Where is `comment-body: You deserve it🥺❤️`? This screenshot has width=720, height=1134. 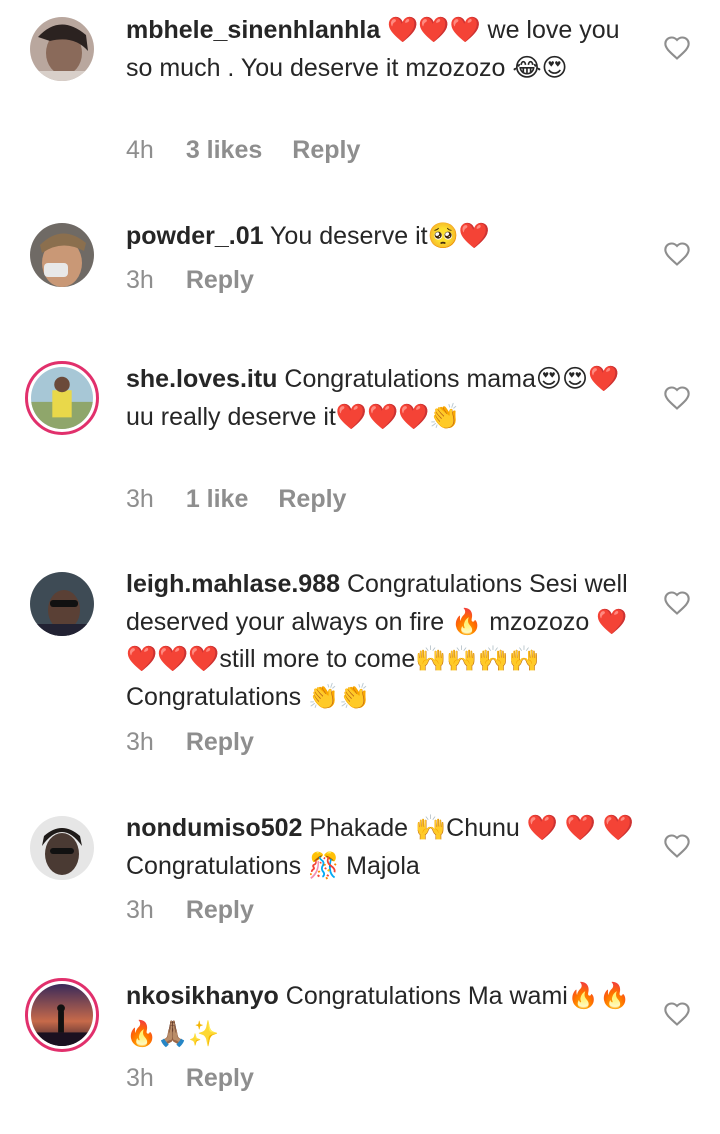
comment-body: You deserve it🥺❤️ is located at coordinates (376, 236).